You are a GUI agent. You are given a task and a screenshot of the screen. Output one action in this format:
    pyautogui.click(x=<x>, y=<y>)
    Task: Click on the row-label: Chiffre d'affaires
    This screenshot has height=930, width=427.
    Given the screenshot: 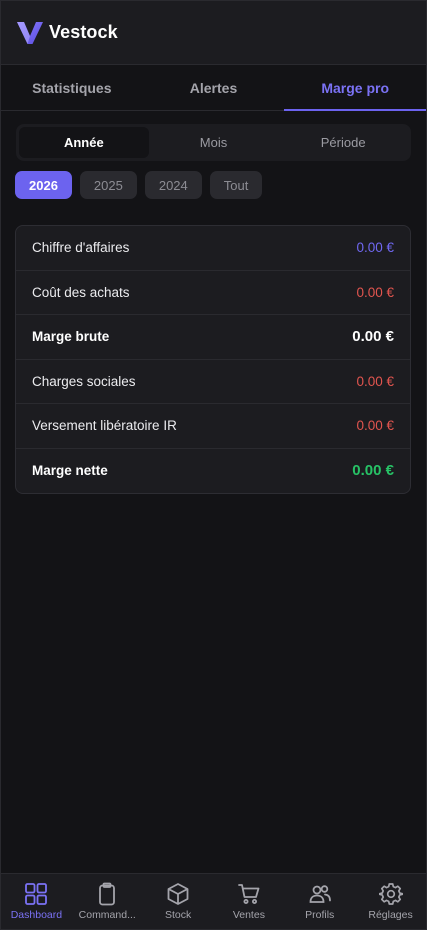 What is the action you would take?
    pyautogui.click(x=81, y=248)
    